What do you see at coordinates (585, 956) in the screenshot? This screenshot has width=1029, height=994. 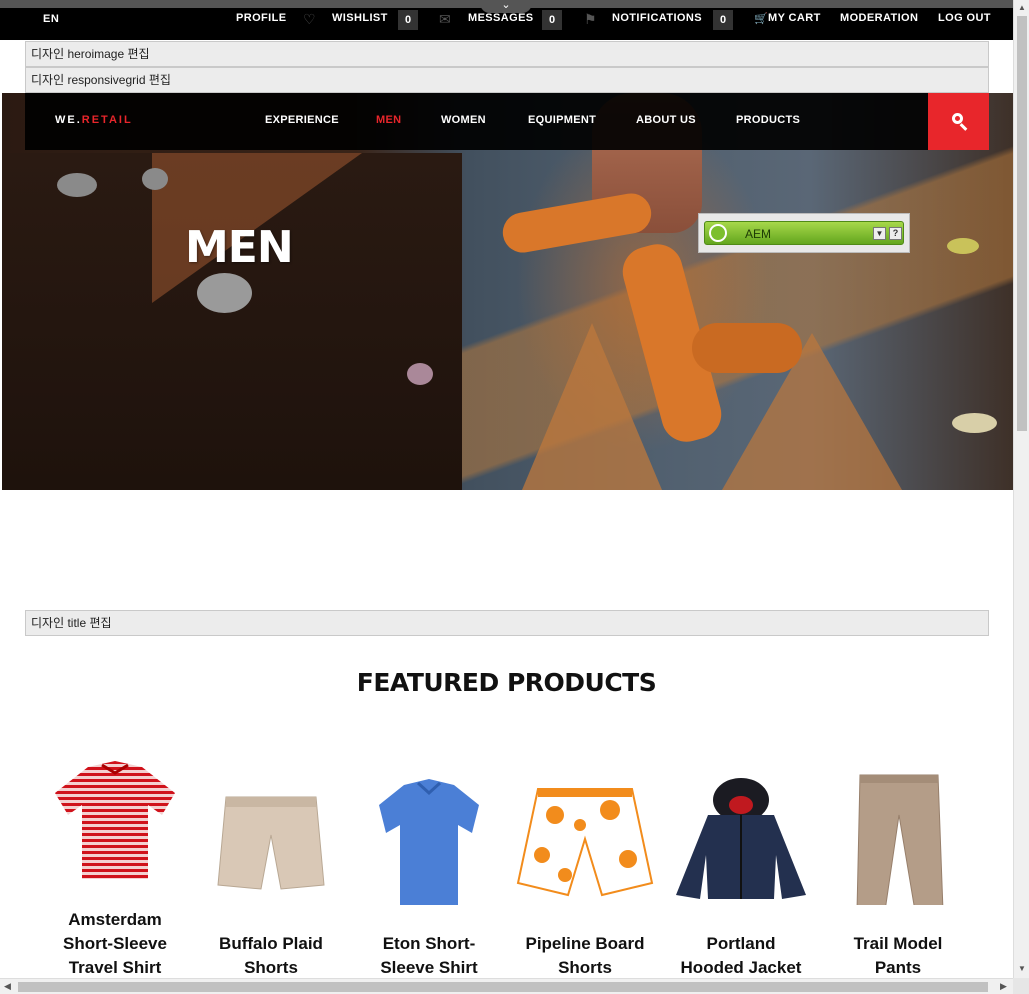 I see `product-name: Pipeline Board Shorts` at bounding box center [585, 956].